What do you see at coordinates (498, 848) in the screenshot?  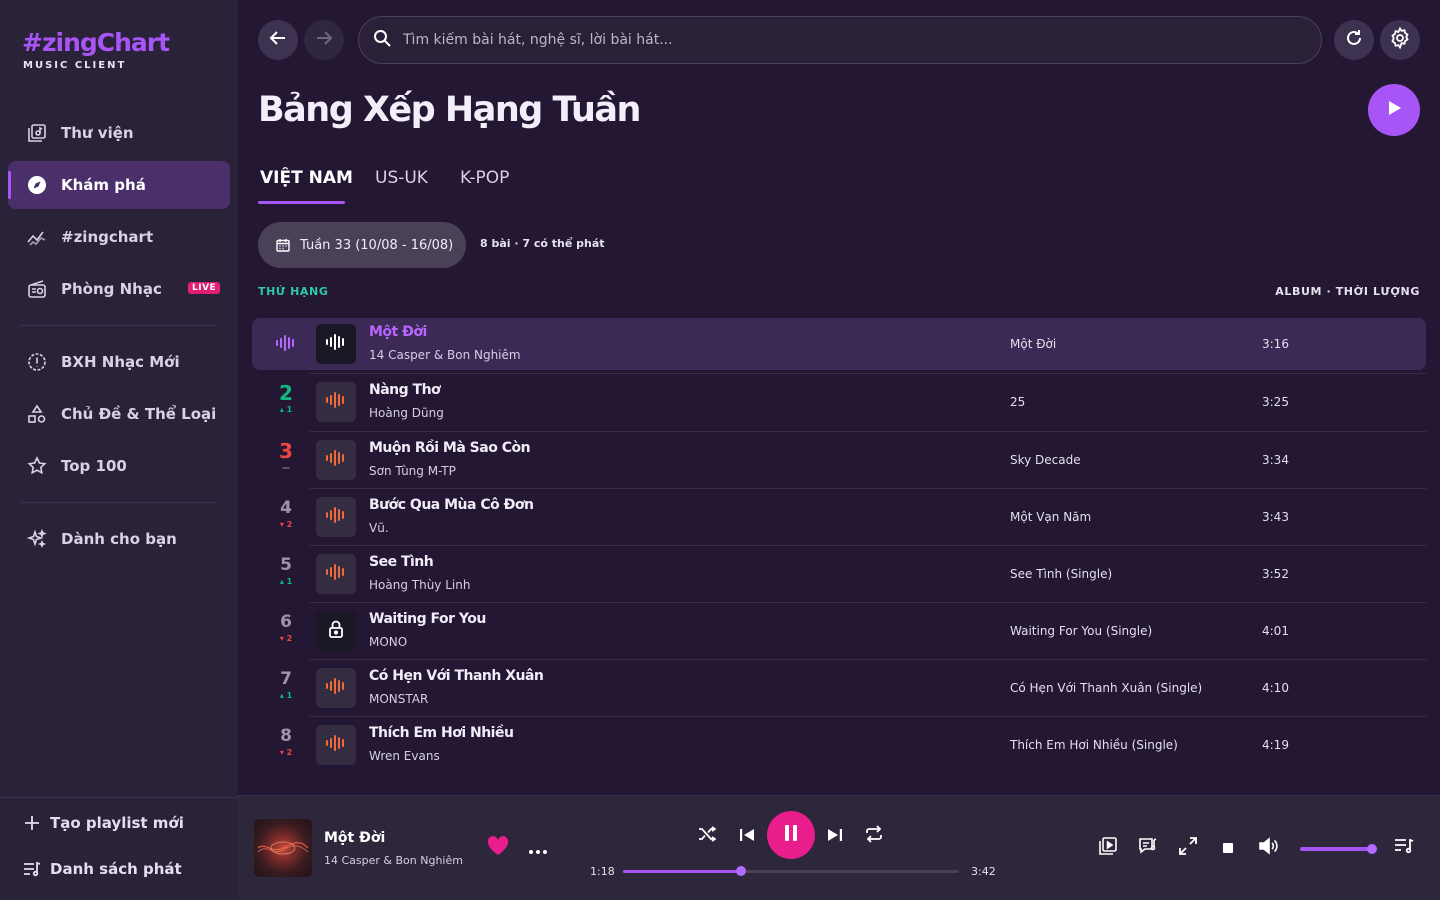 I see `like-button` at bounding box center [498, 848].